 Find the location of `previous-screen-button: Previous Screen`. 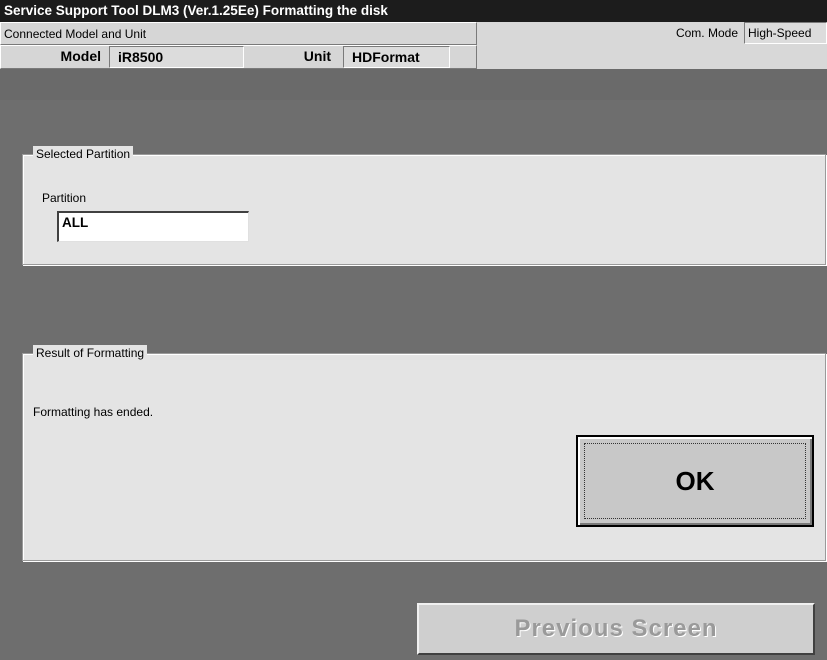

previous-screen-button: Previous Screen is located at coordinates (616, 629).